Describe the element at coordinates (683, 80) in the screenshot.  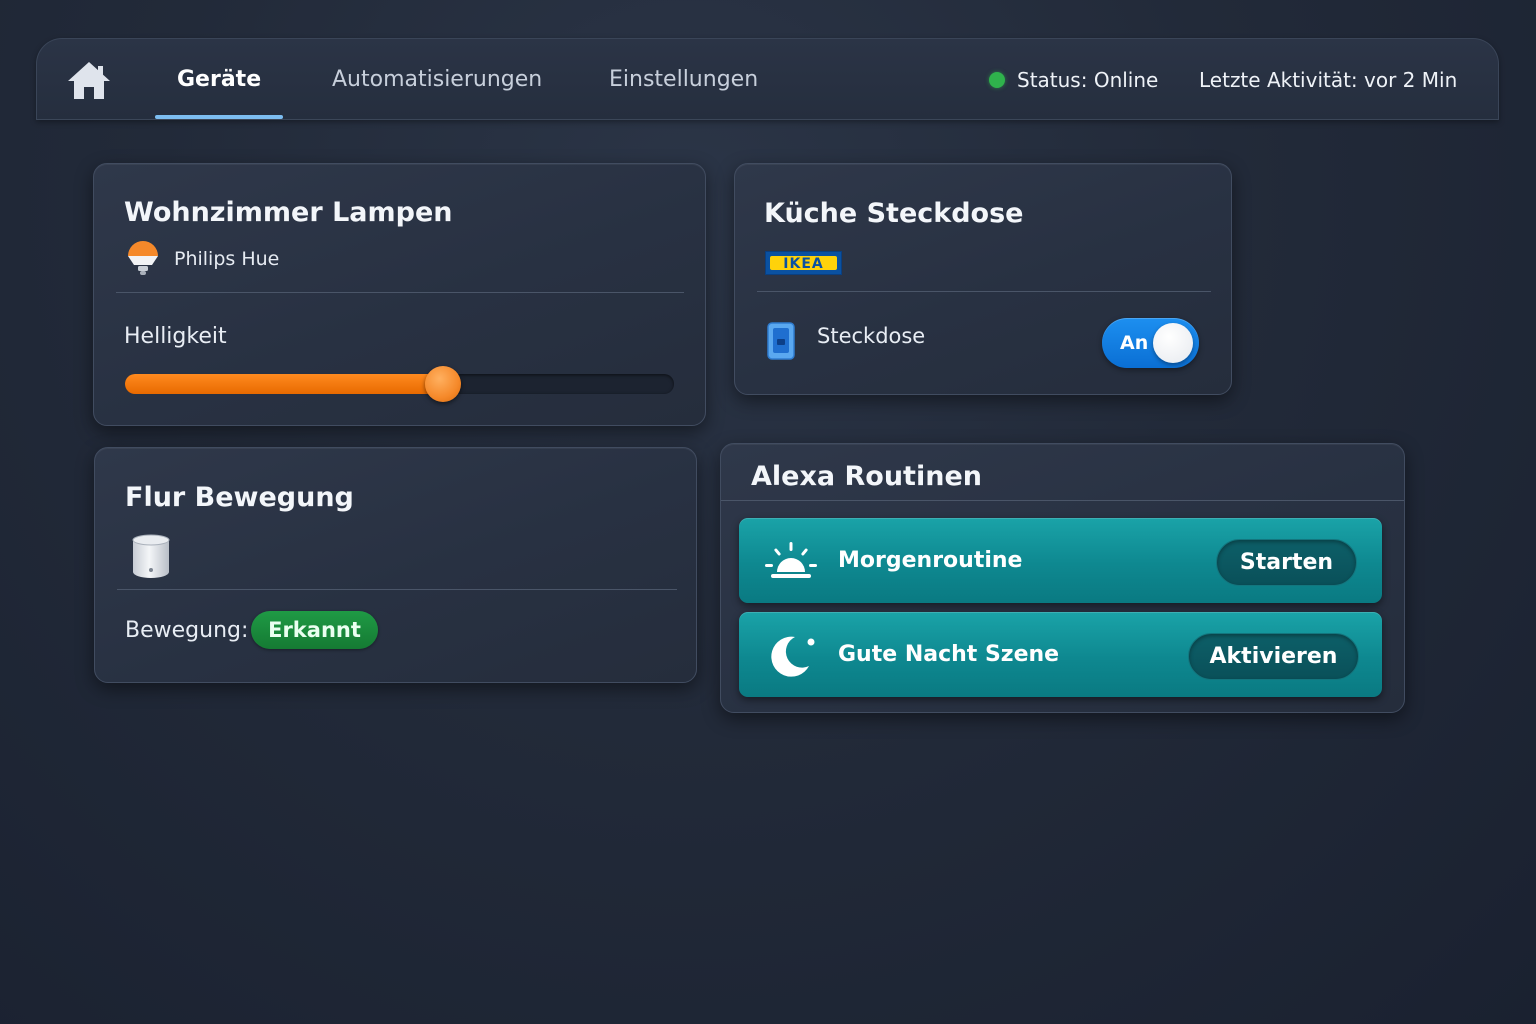
I see `tab-einstellungen: Einstellungen` at that location.